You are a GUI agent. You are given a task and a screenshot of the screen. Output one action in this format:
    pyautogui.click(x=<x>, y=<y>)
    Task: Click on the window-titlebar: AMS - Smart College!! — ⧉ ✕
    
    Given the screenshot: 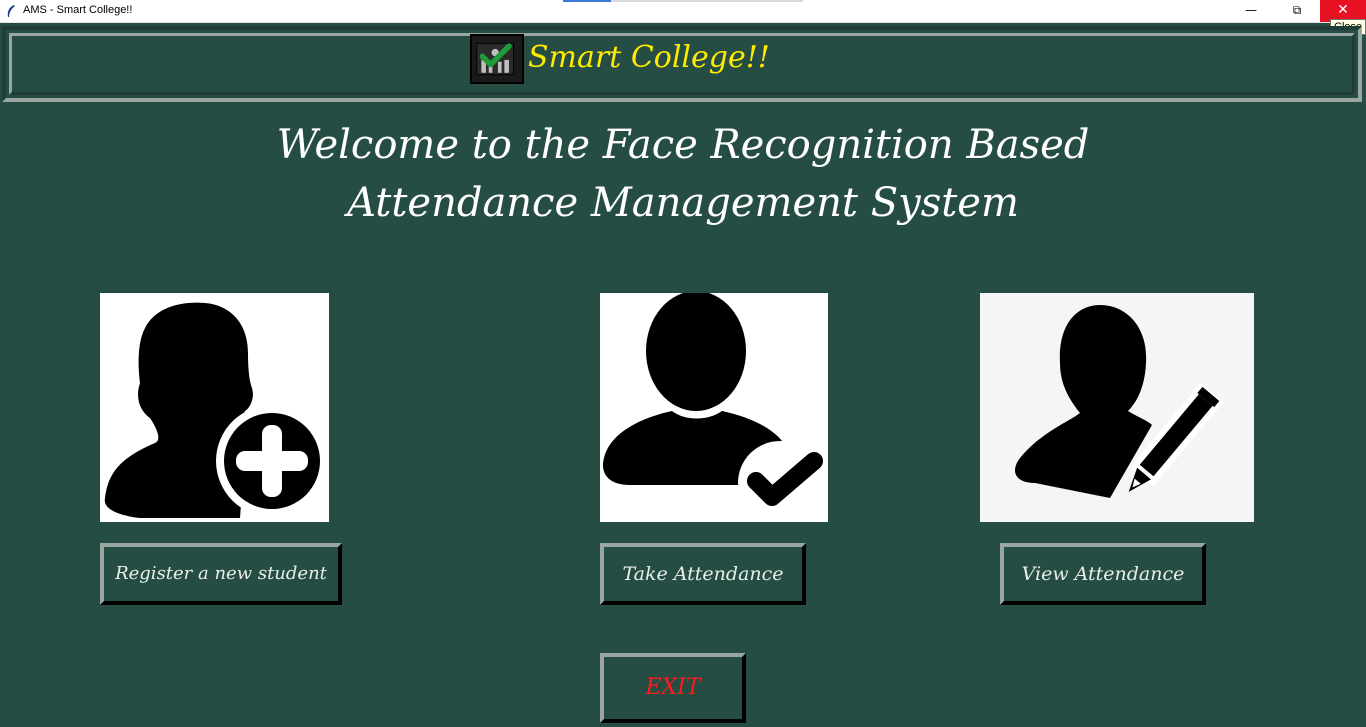 What is the action you would take?
    pyautogui.click(x=683, y=11)
    